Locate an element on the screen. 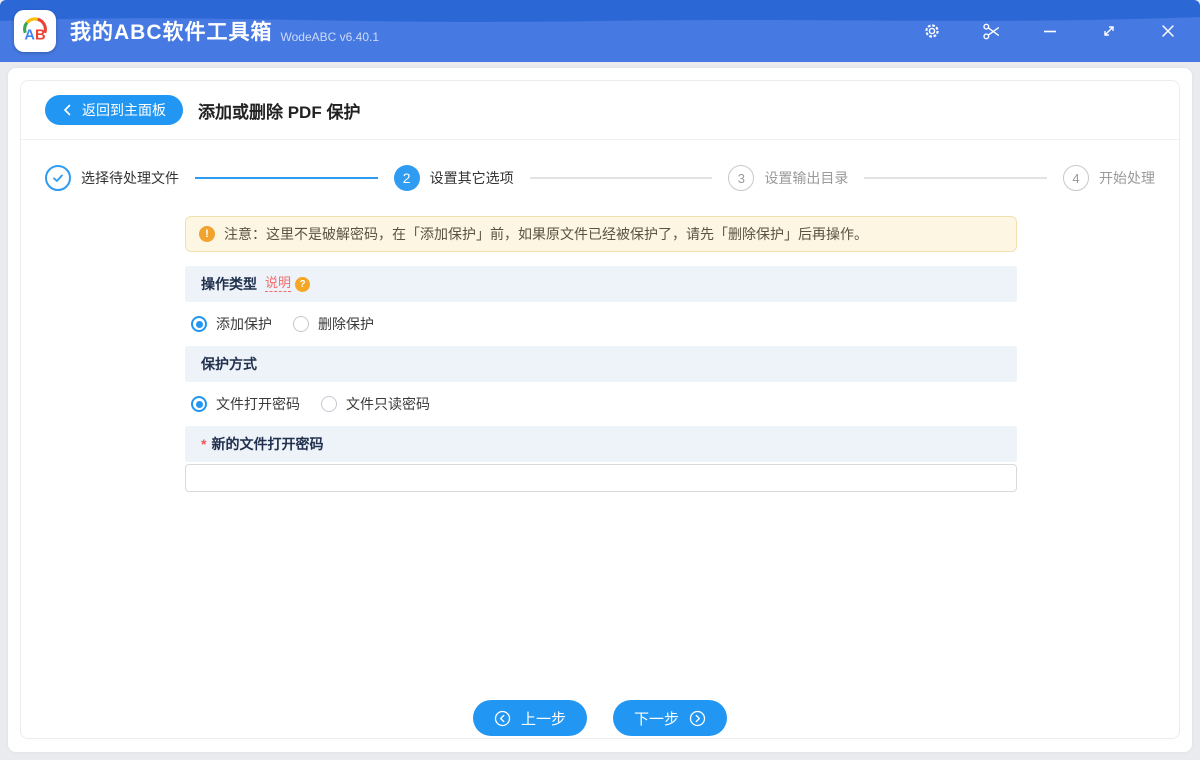 Image resolution: width=1200 pixels, height=760 pixels. next-step-label: 下一步 is located at coordinates (657, 719).